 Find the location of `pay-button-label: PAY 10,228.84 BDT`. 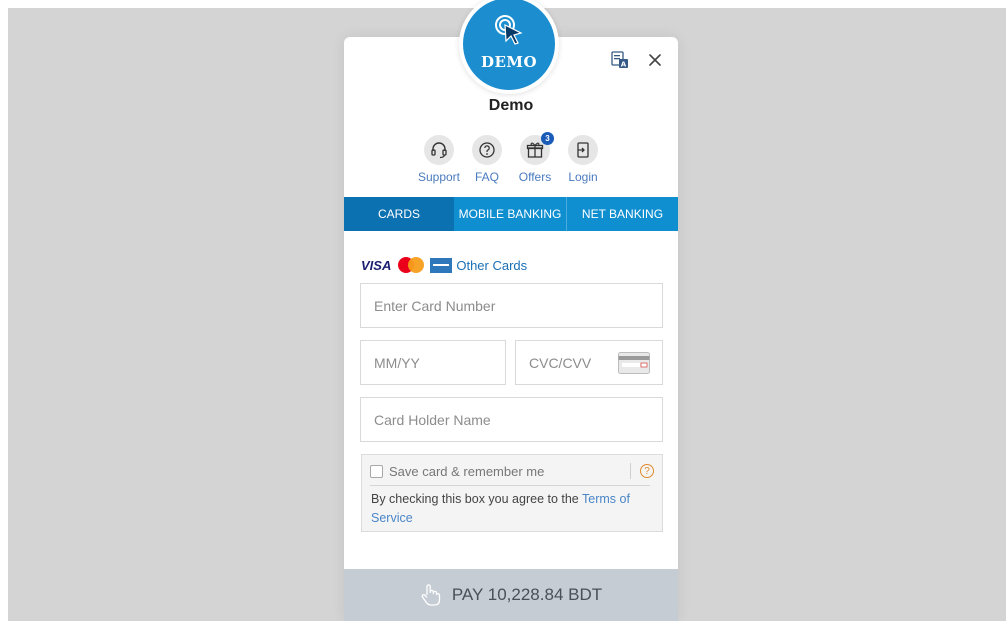

pay-button-label: PAY 10,228.84 BDT is located at coordinates (527, 594).